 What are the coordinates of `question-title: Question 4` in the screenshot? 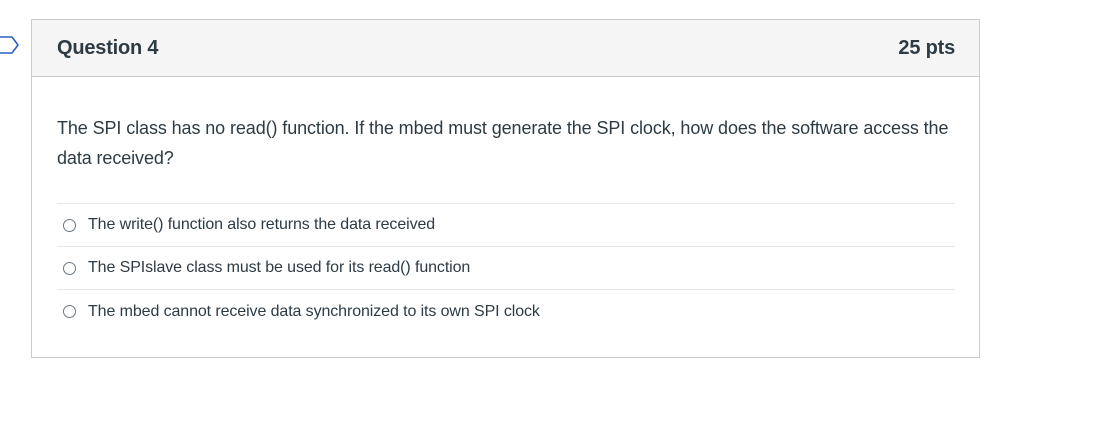 It's located at (108, 47).